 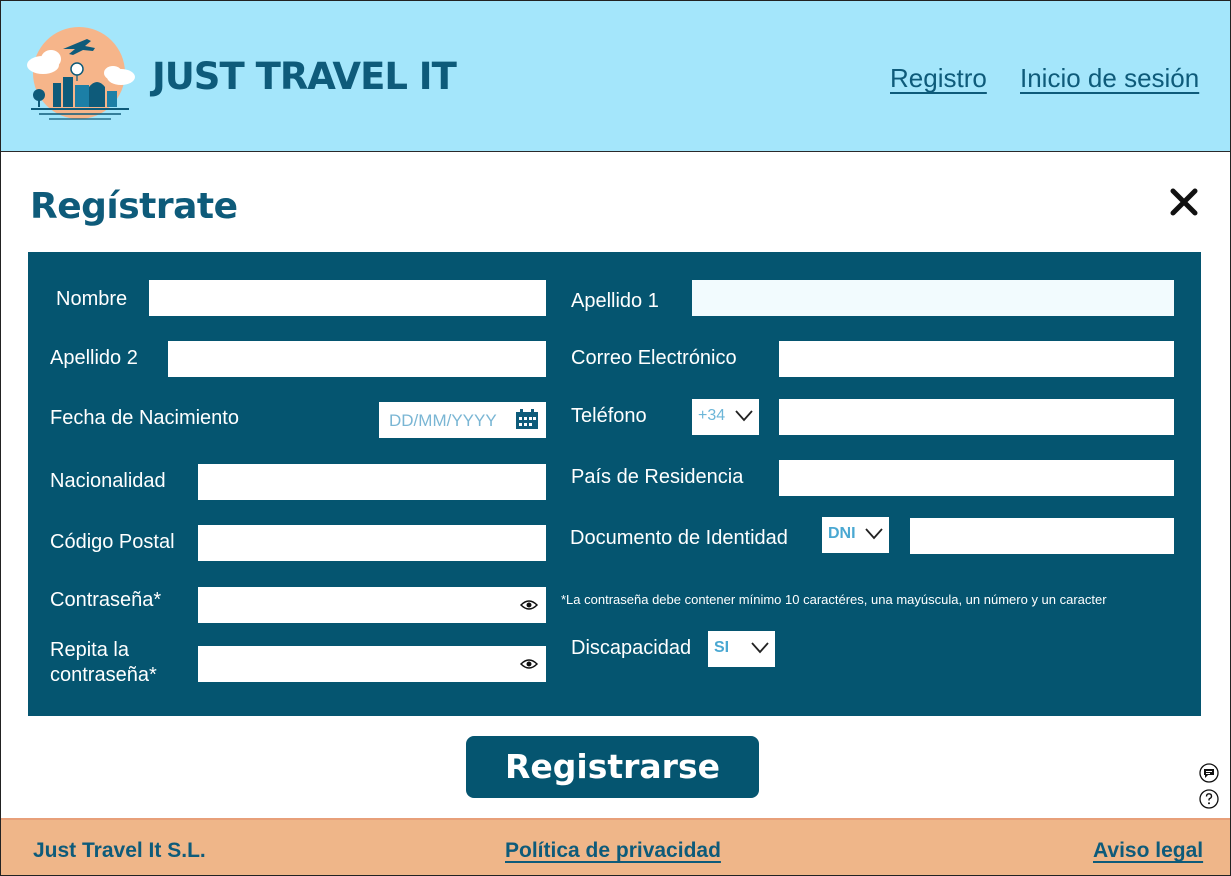 What do you see at coordinates (722, 647) in the screenshot?
I see `discapacidad-value: SI` at bounding box center [722, 647].